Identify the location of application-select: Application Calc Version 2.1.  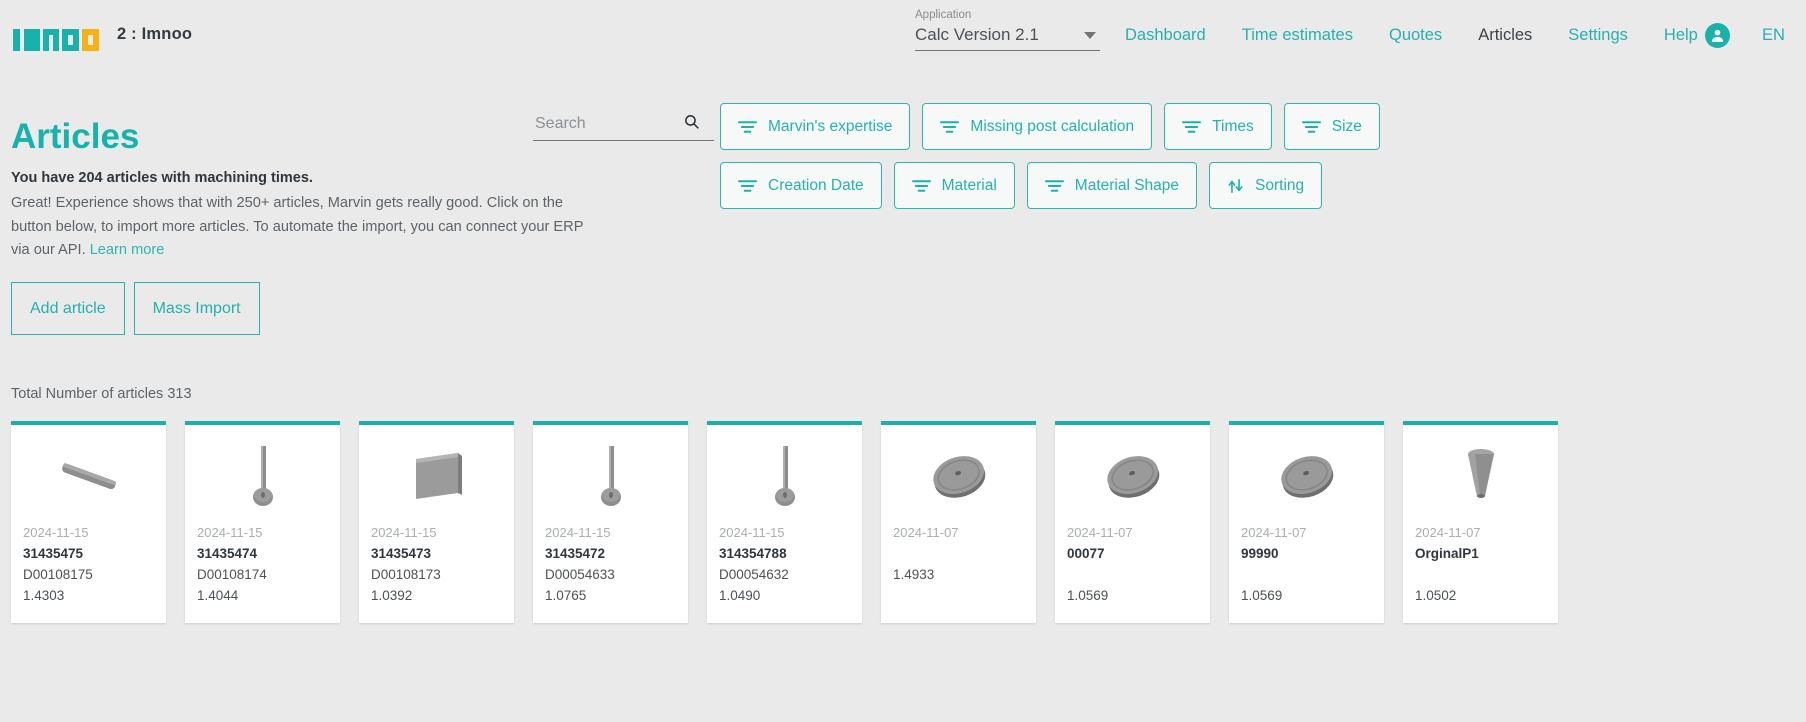
(1007, 29).